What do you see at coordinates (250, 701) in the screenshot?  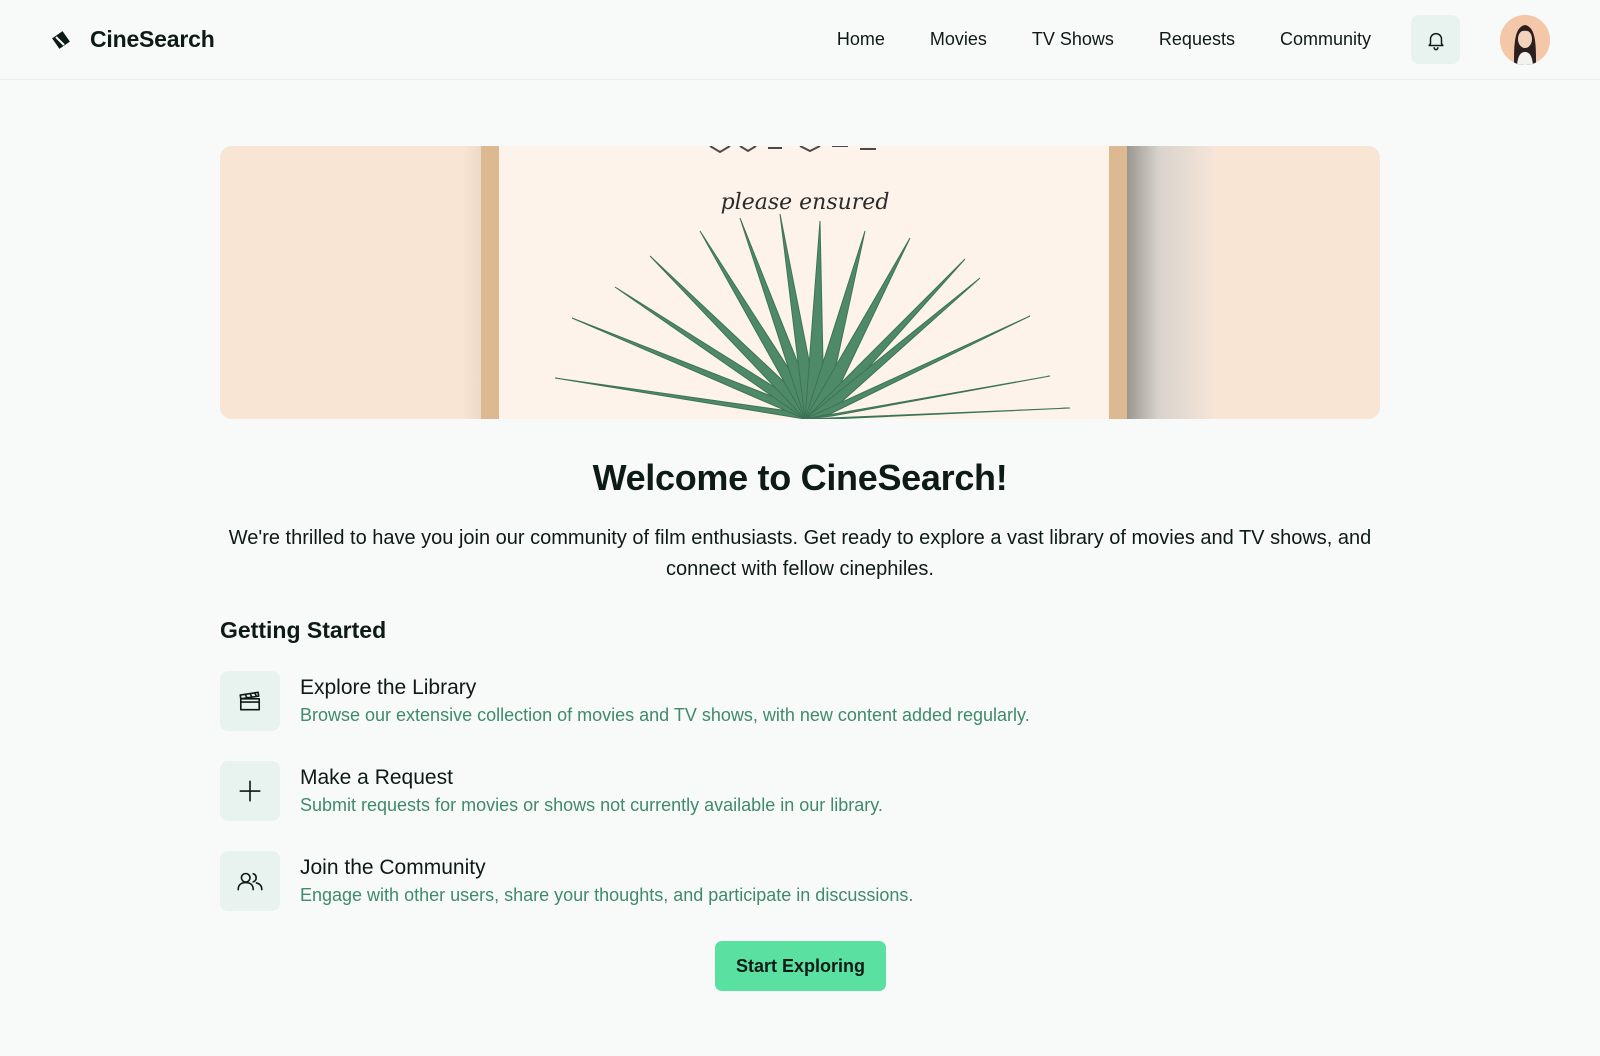 I see `clapperboard-icon` at bounding box center [250, 701].